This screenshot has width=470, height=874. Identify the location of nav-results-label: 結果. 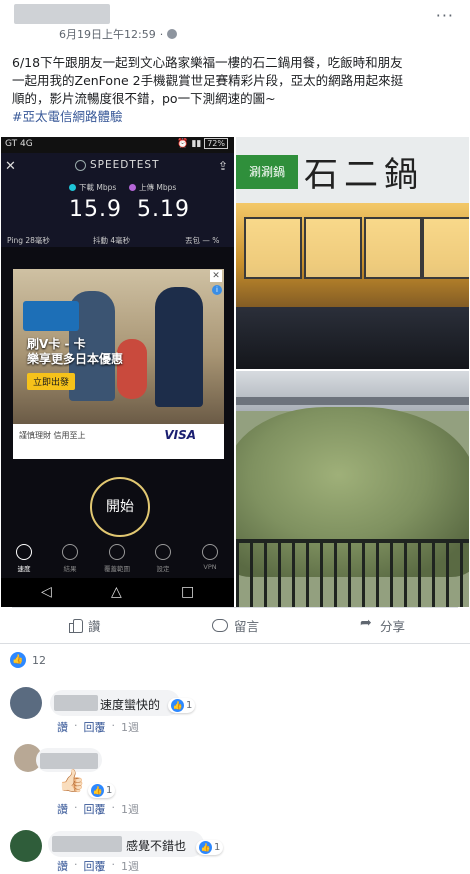
(70, 569).